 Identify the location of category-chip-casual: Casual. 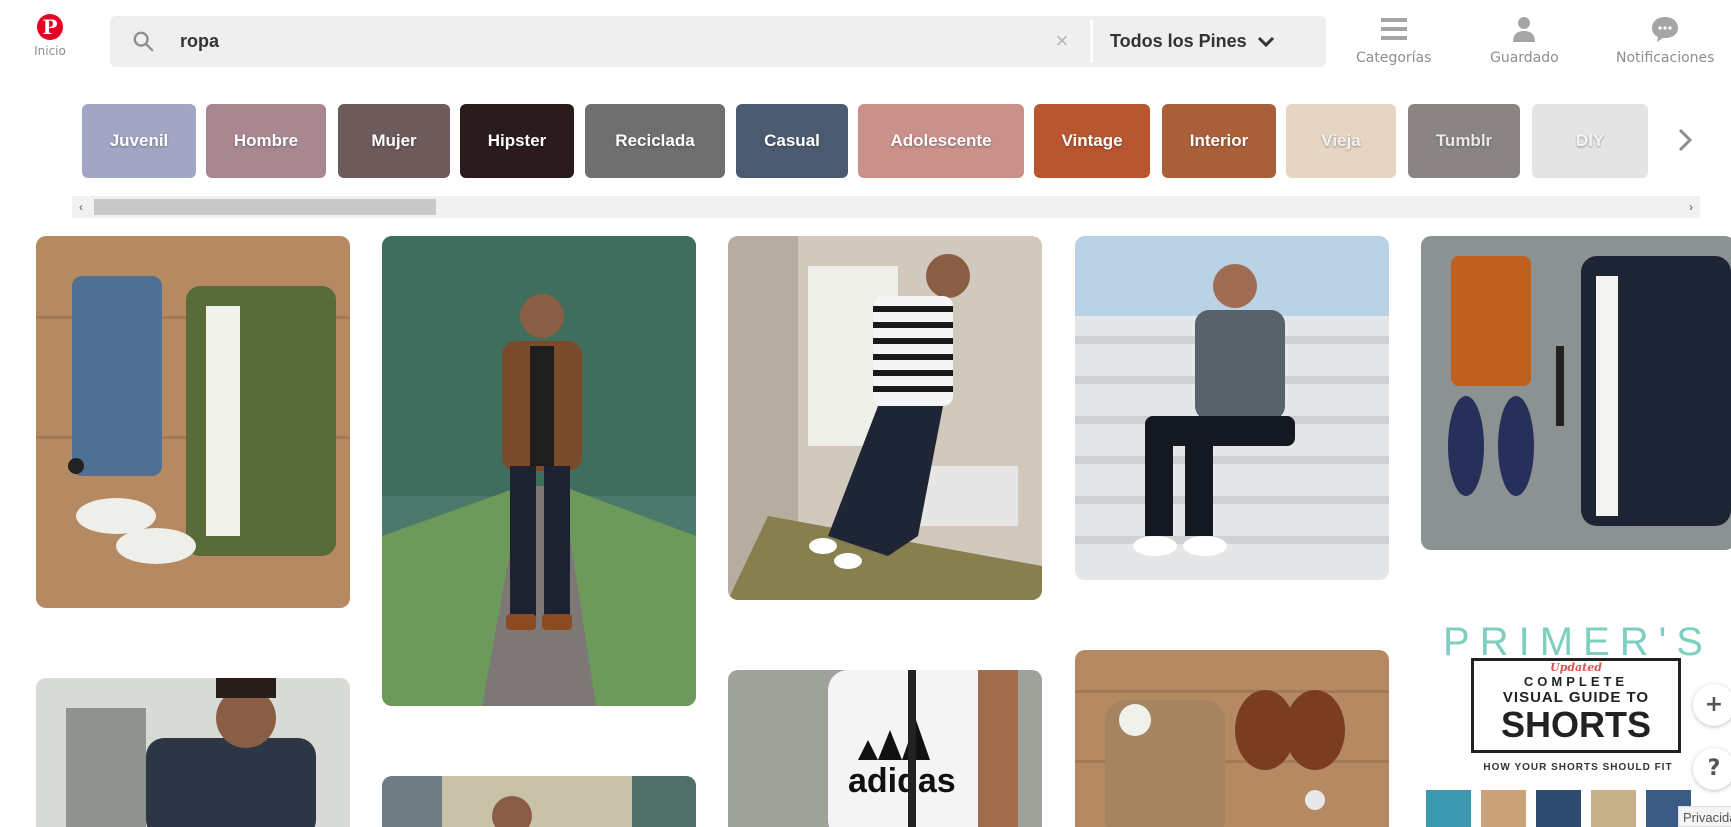
(792, 141).